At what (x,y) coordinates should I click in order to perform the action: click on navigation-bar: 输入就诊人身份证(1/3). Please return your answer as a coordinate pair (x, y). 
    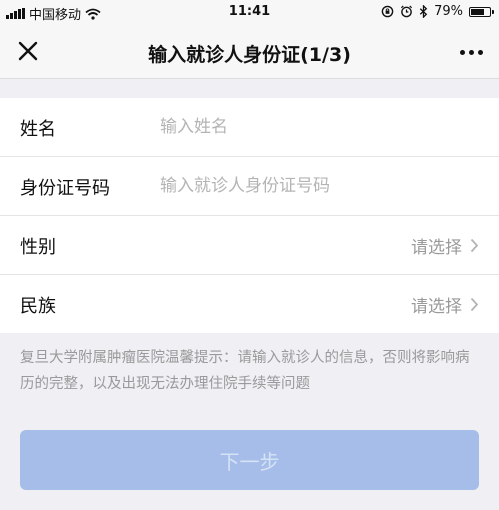
    Looking at the image, I should click on (249, 52).